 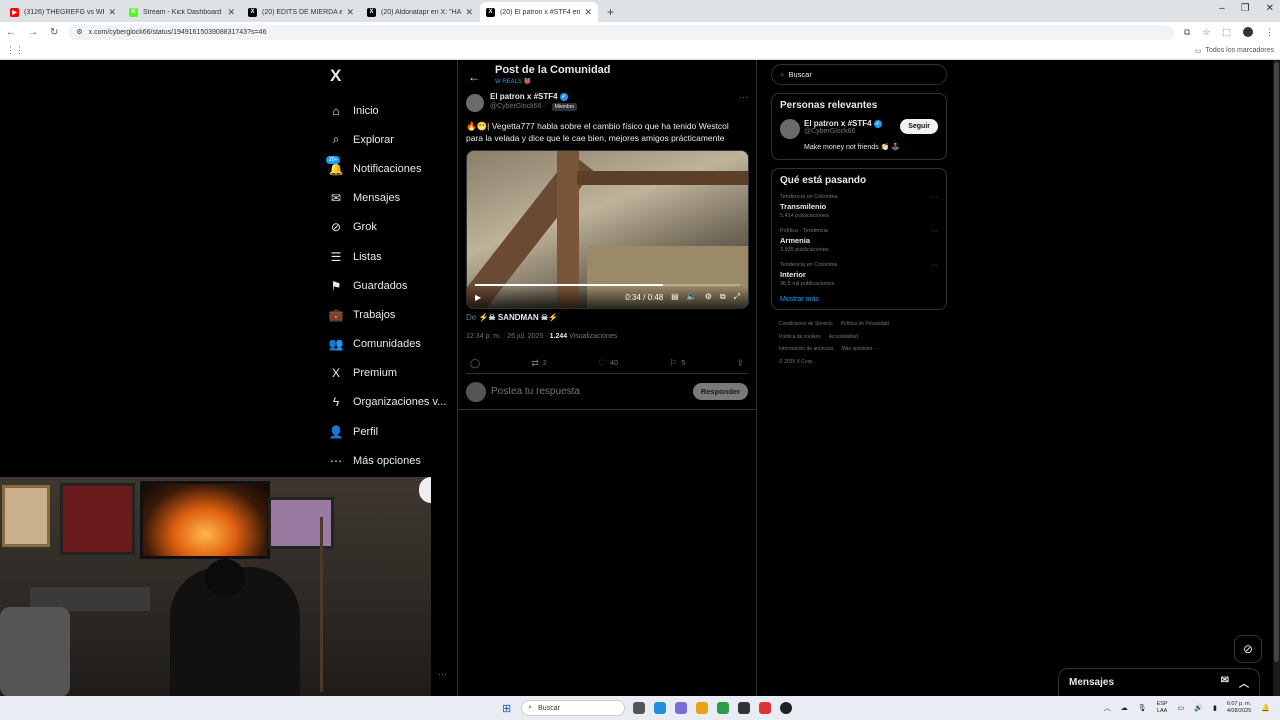 What do you see at coordinates (389, 76) in the screenshot?
I see `x-logo-icon: X` at bounding box center [389, 76].